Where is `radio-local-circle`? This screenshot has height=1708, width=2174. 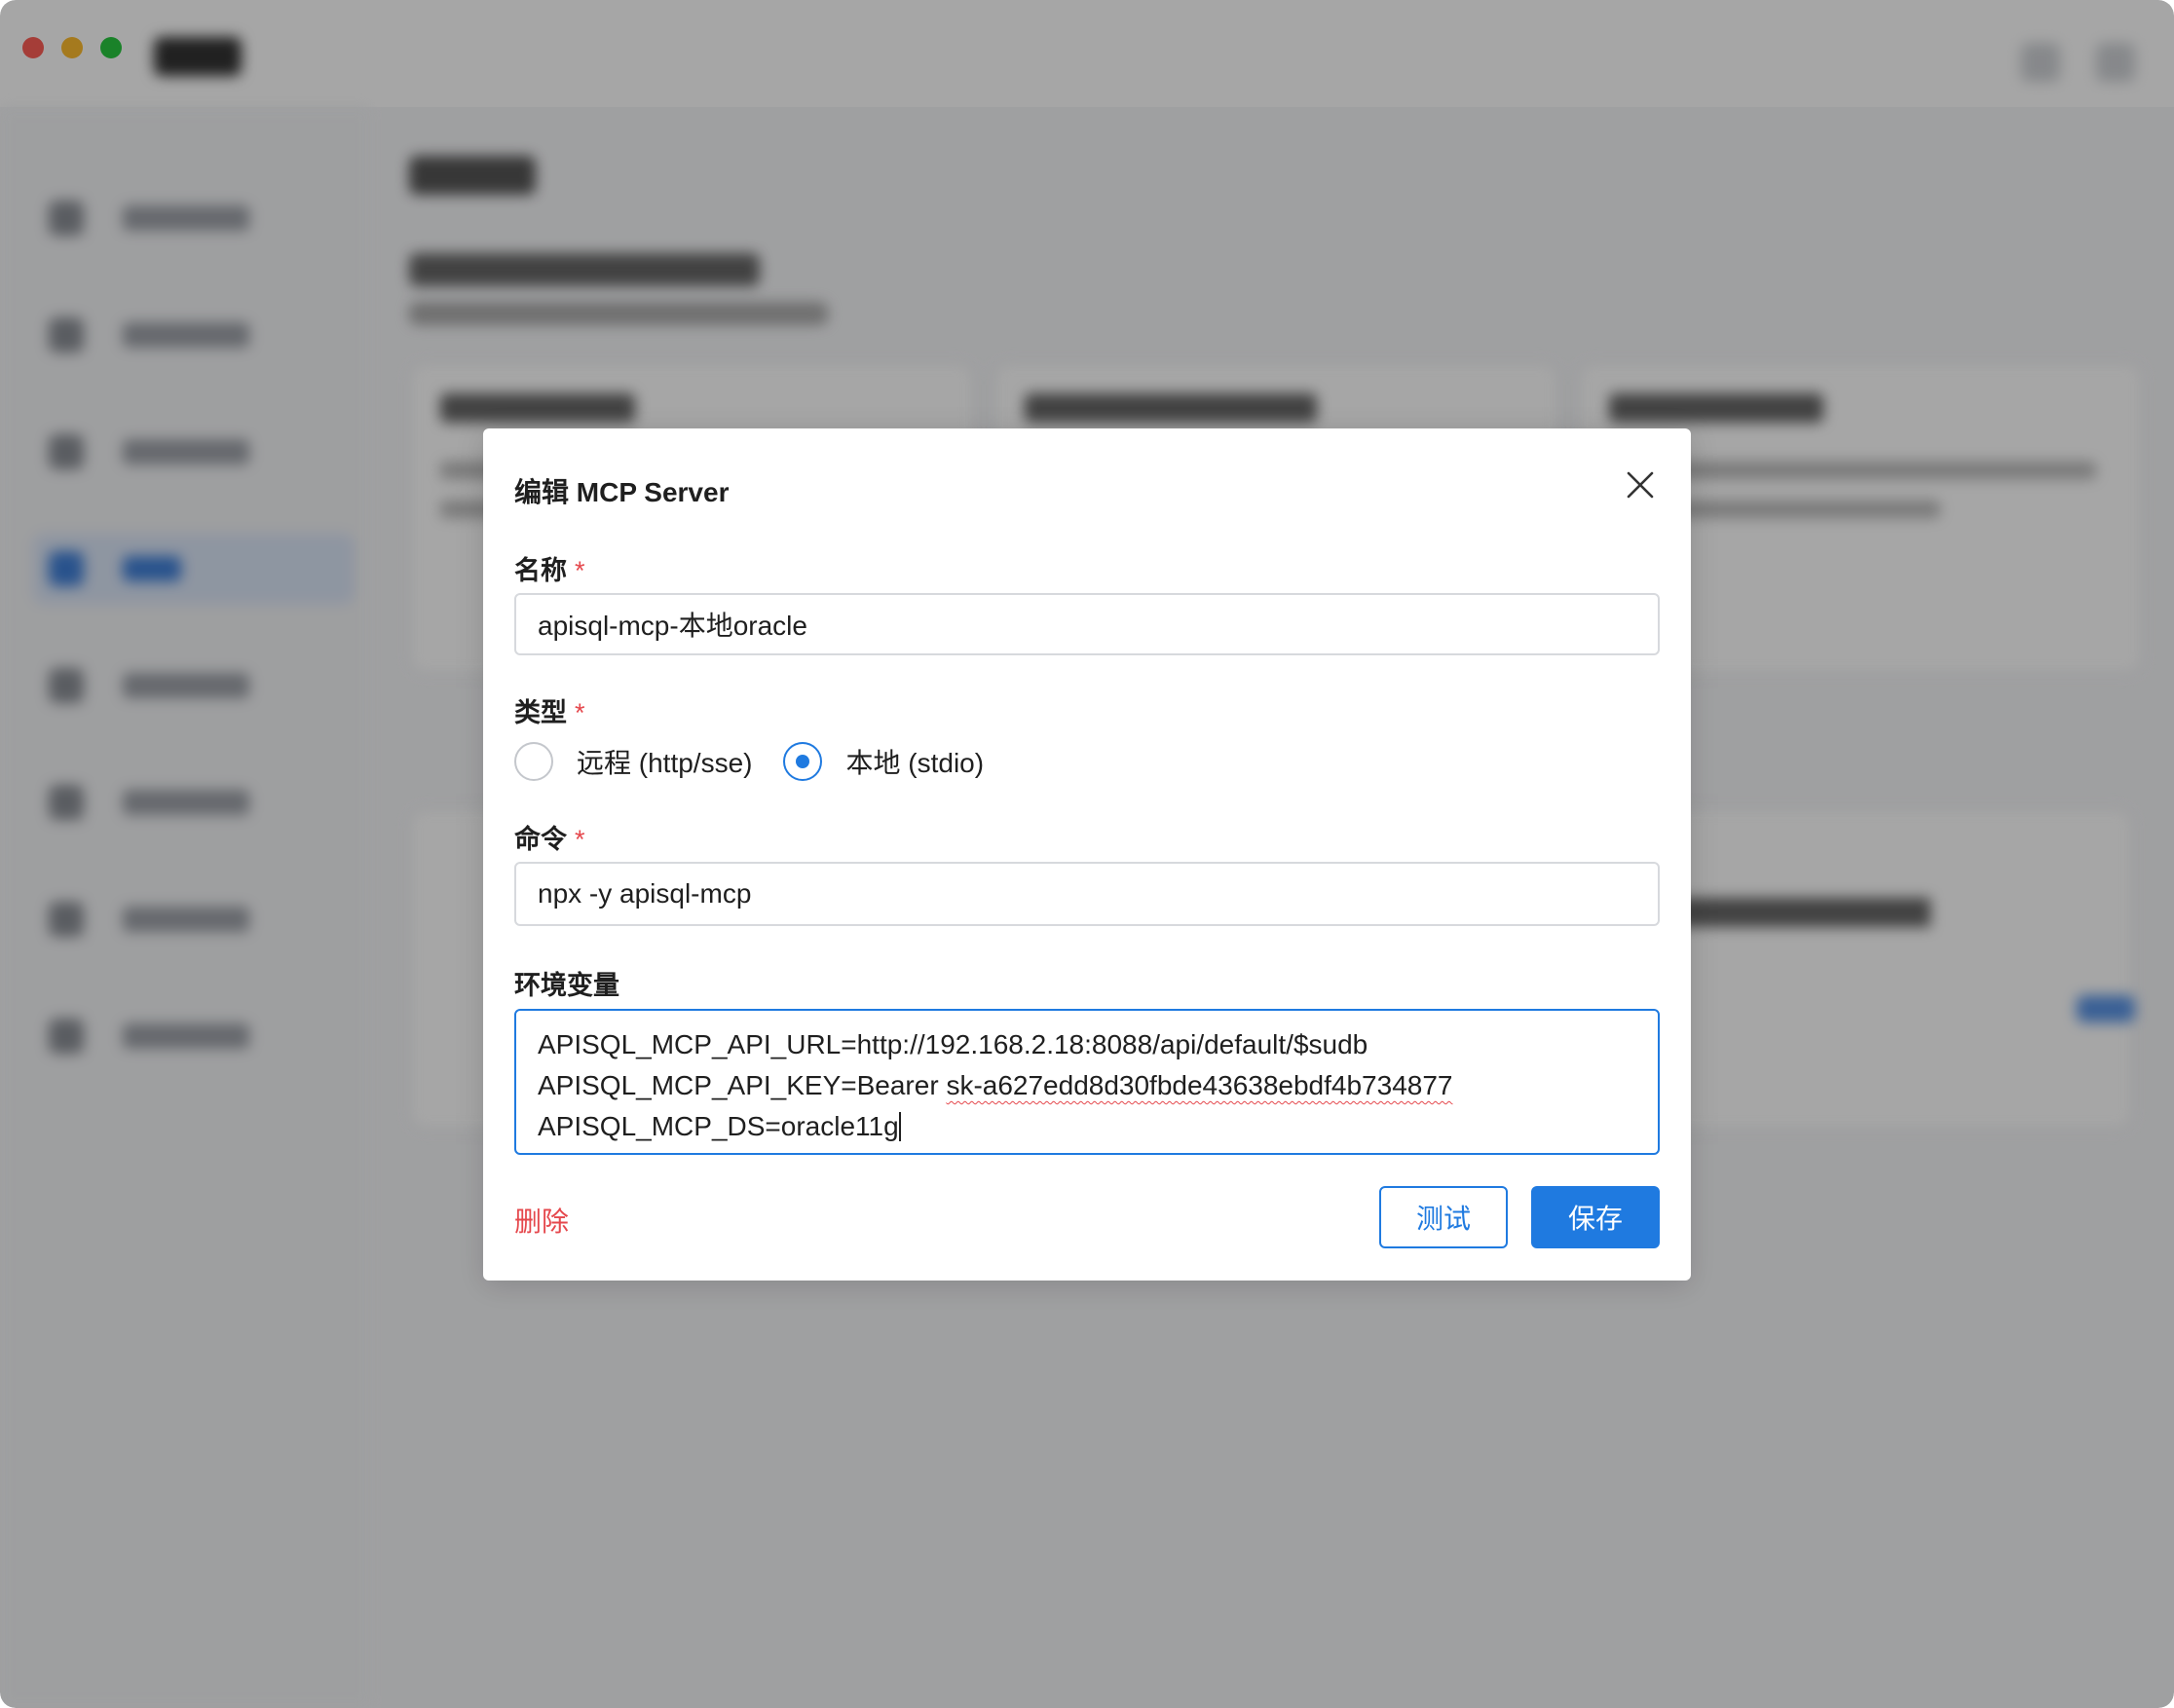 radio-local-circle is located at coordinates (803, 761).